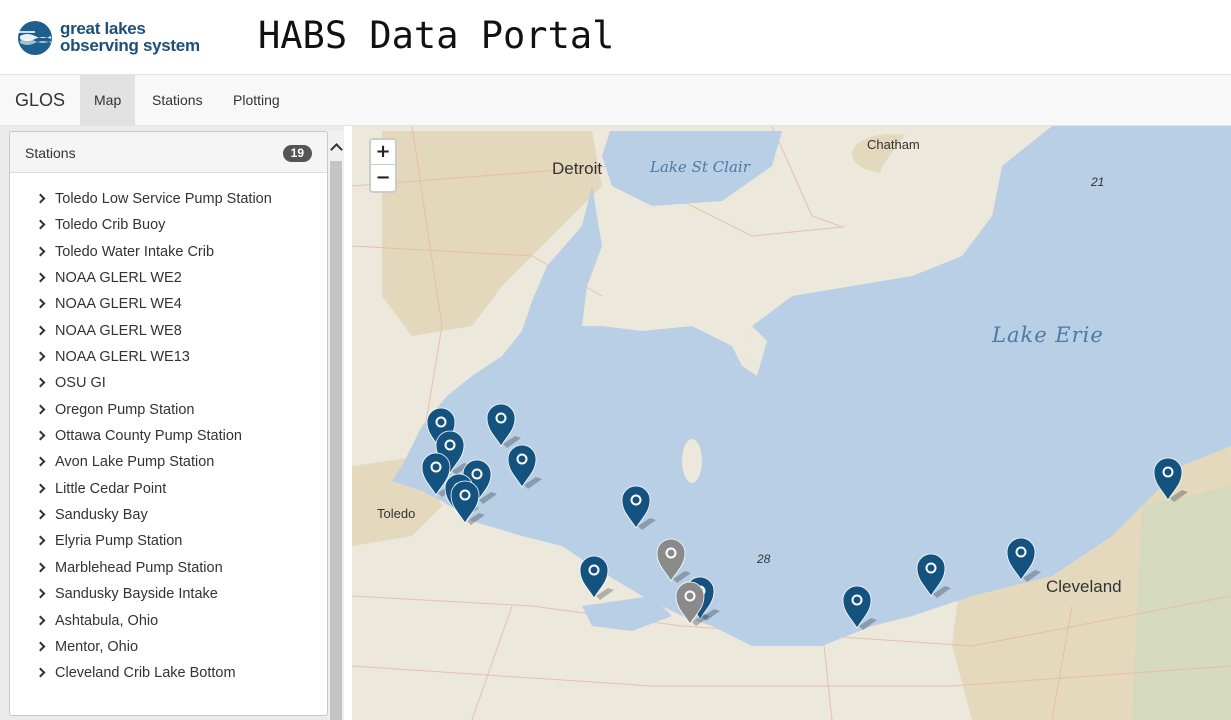  Describe the element at coordinates (135, 251) in the screenshot. I see `station-name: Toledo Water Intake Crib` at that location.